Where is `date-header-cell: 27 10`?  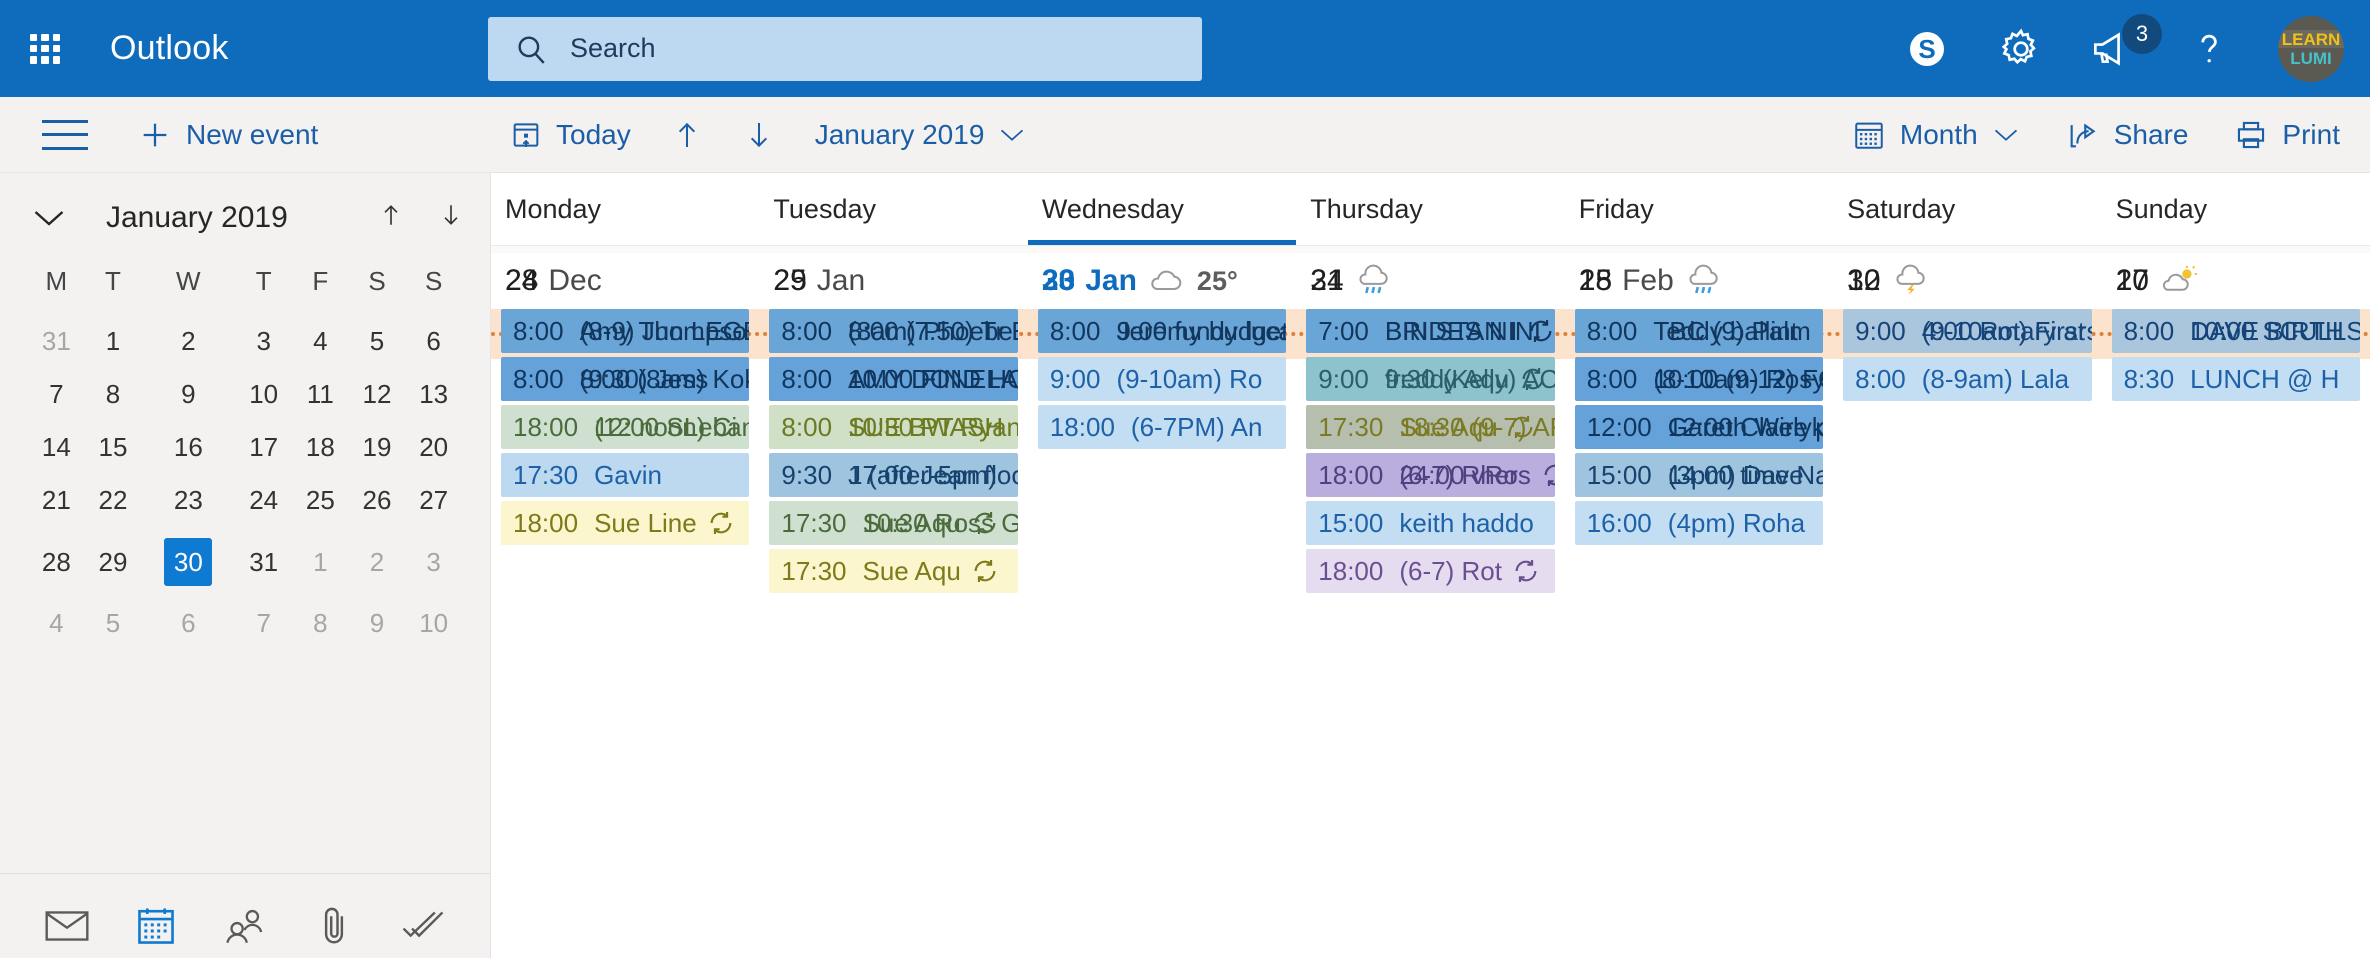 date-header-cell: 27 10 is located at coordinates (2236, 281).